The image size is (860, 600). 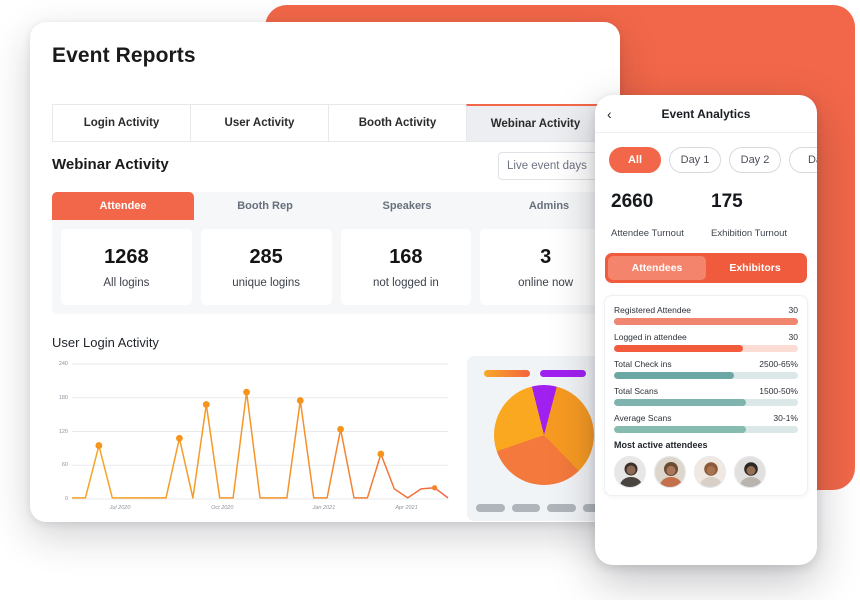 What do you see at coordinates (706, 337) in the screenshot?
I see `metric-header: Logged in attendee 30` at bounding box center [706, 337].